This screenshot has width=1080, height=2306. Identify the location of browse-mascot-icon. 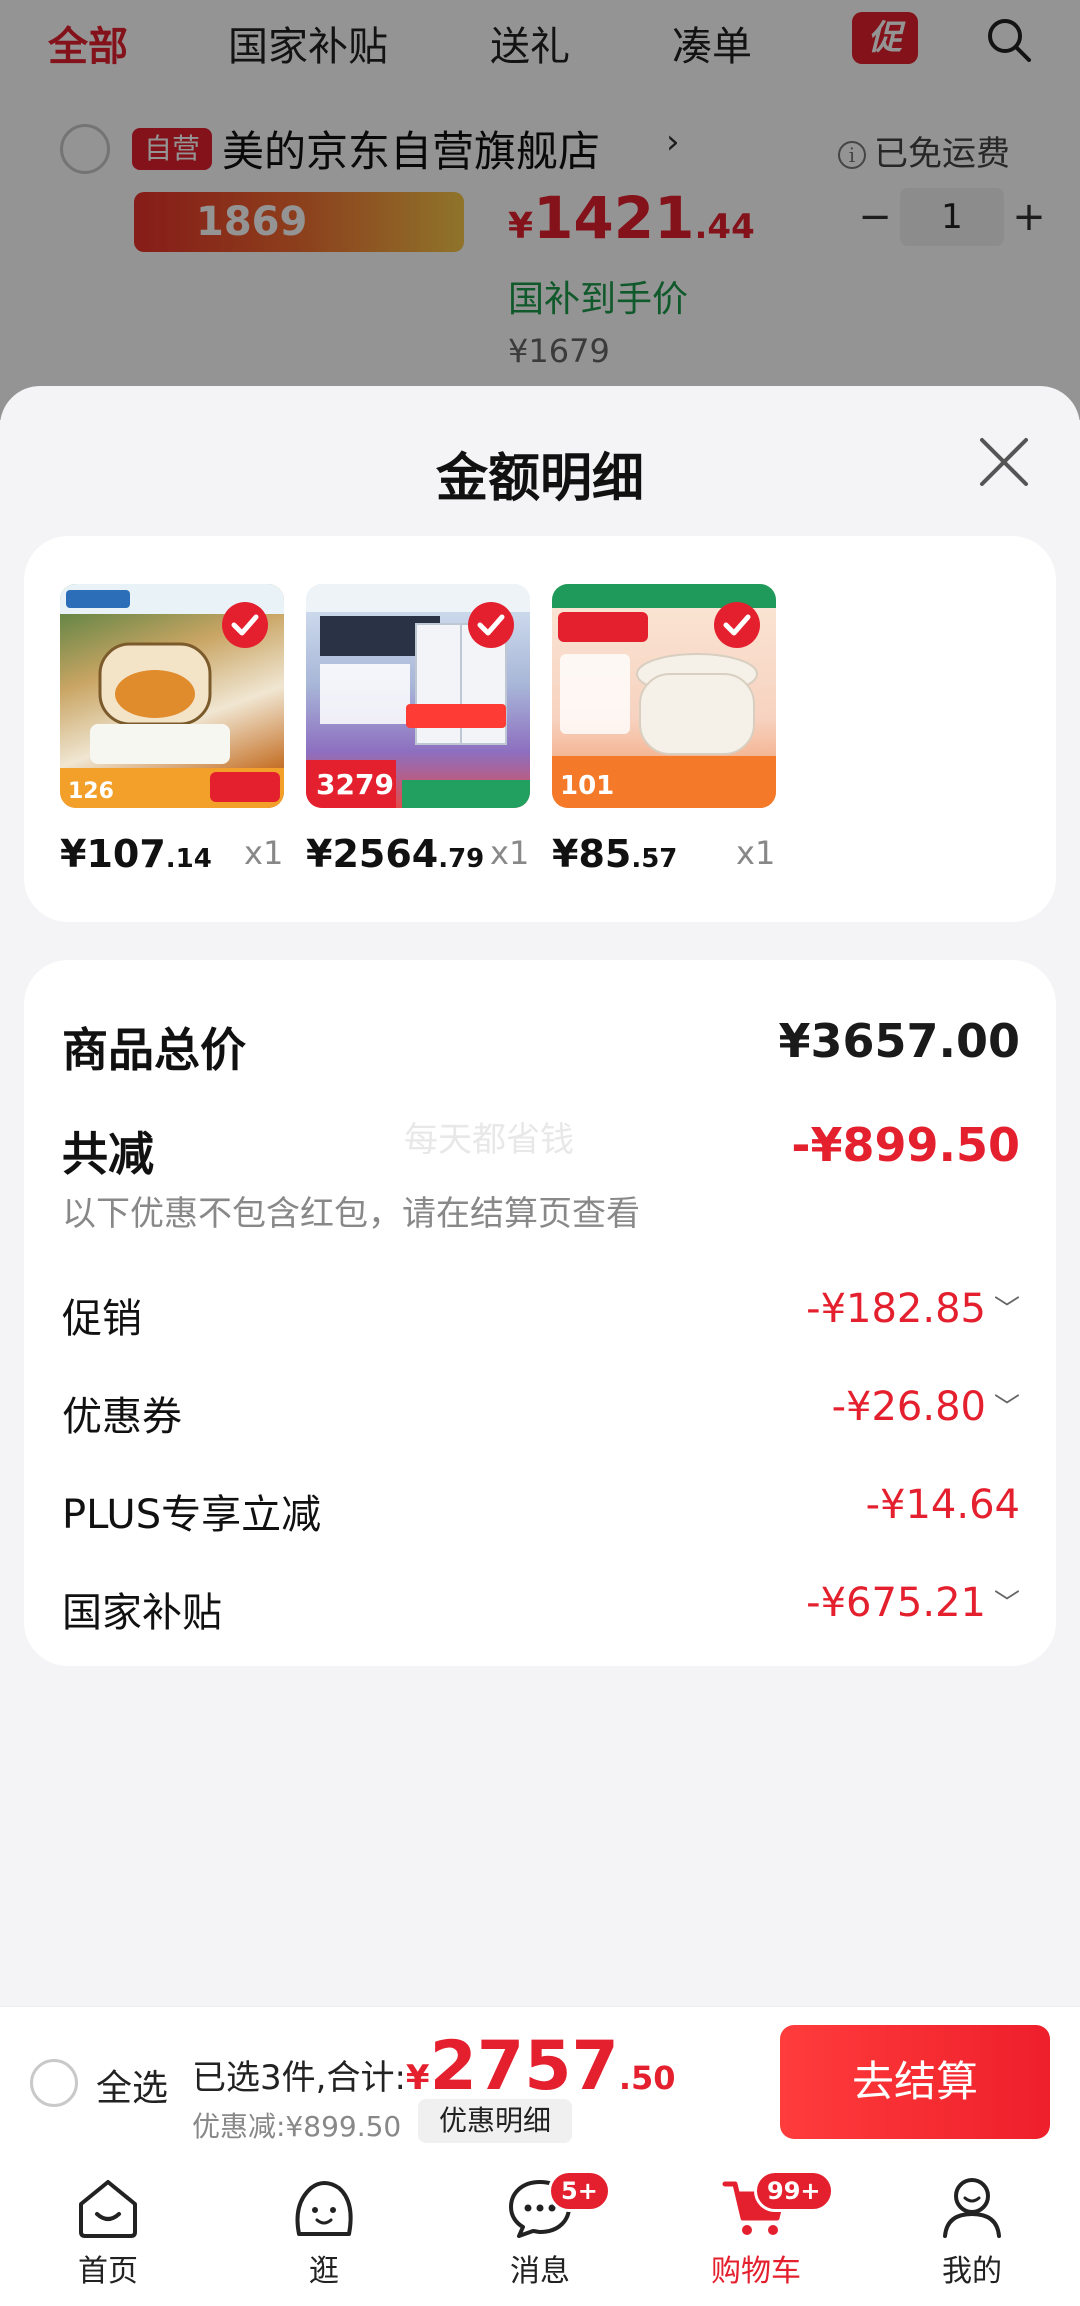
(324, 2208).